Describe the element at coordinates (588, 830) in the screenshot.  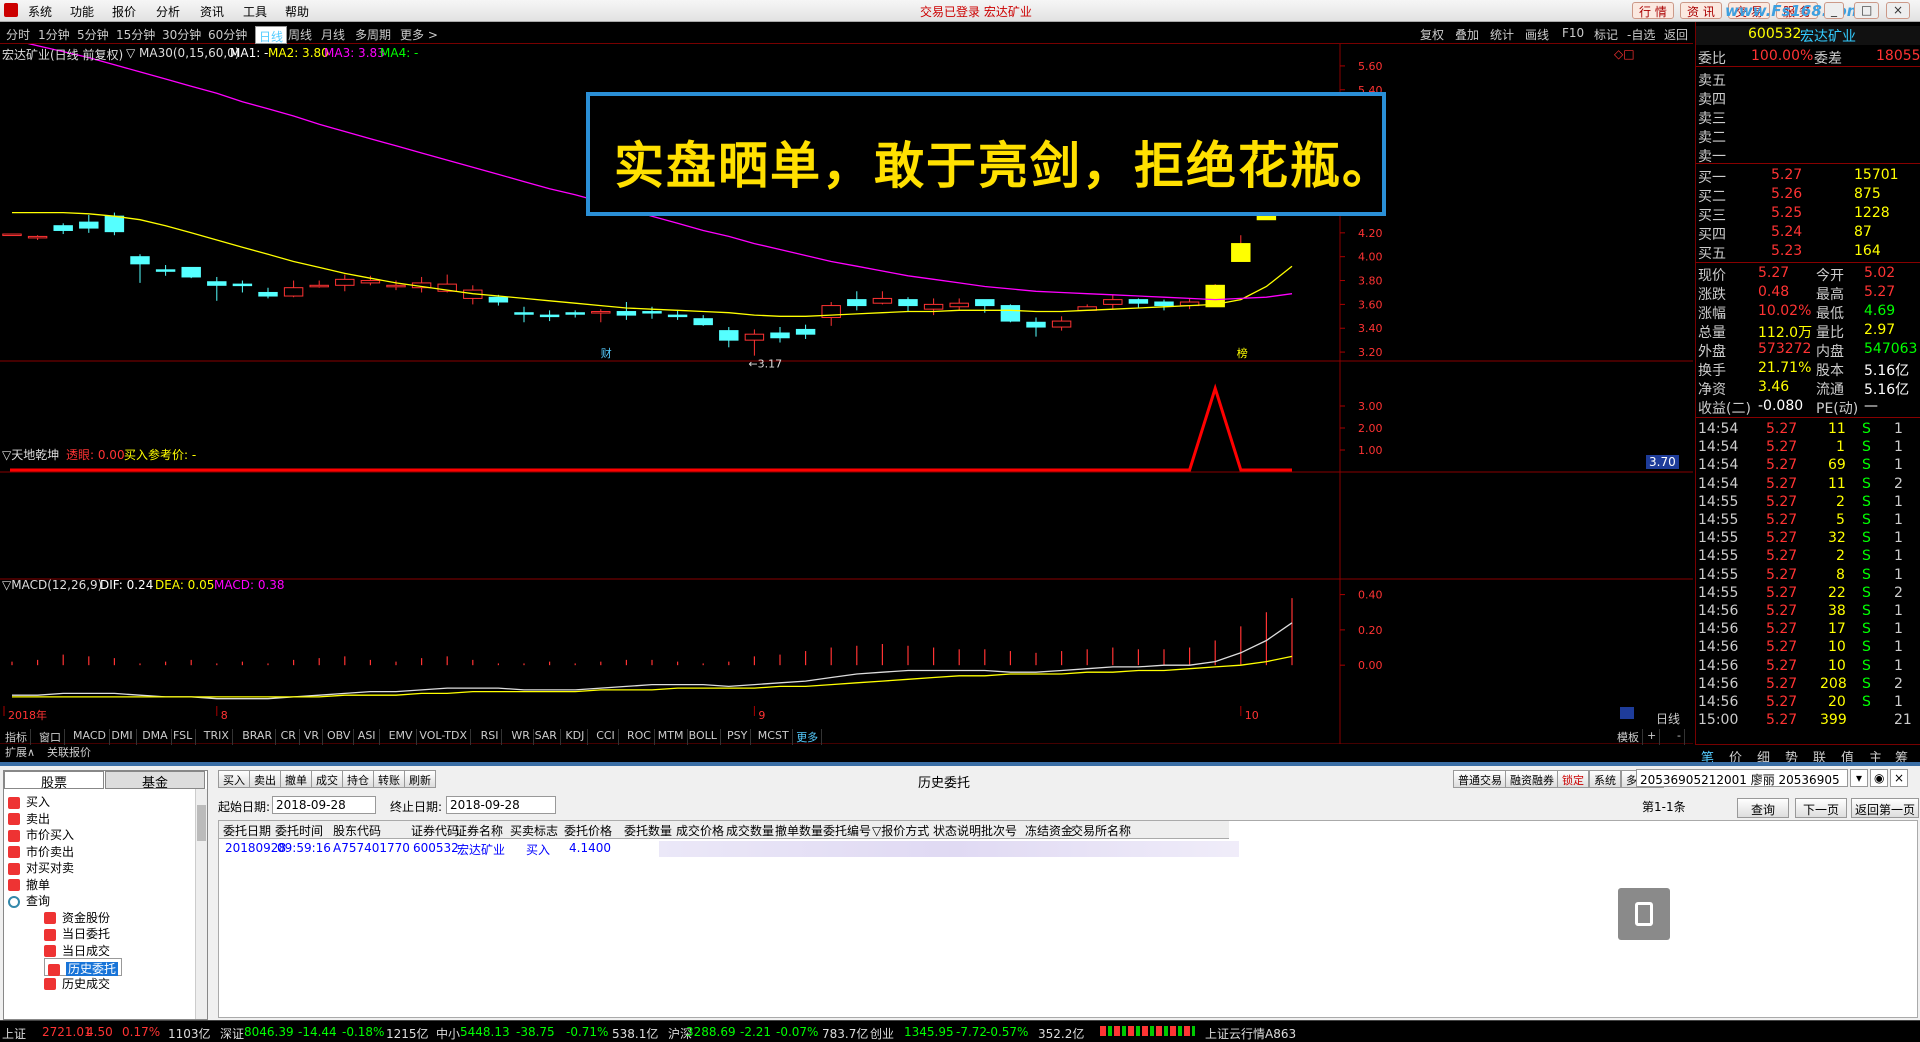
I see `column-header-6: 委托价格` at that location.